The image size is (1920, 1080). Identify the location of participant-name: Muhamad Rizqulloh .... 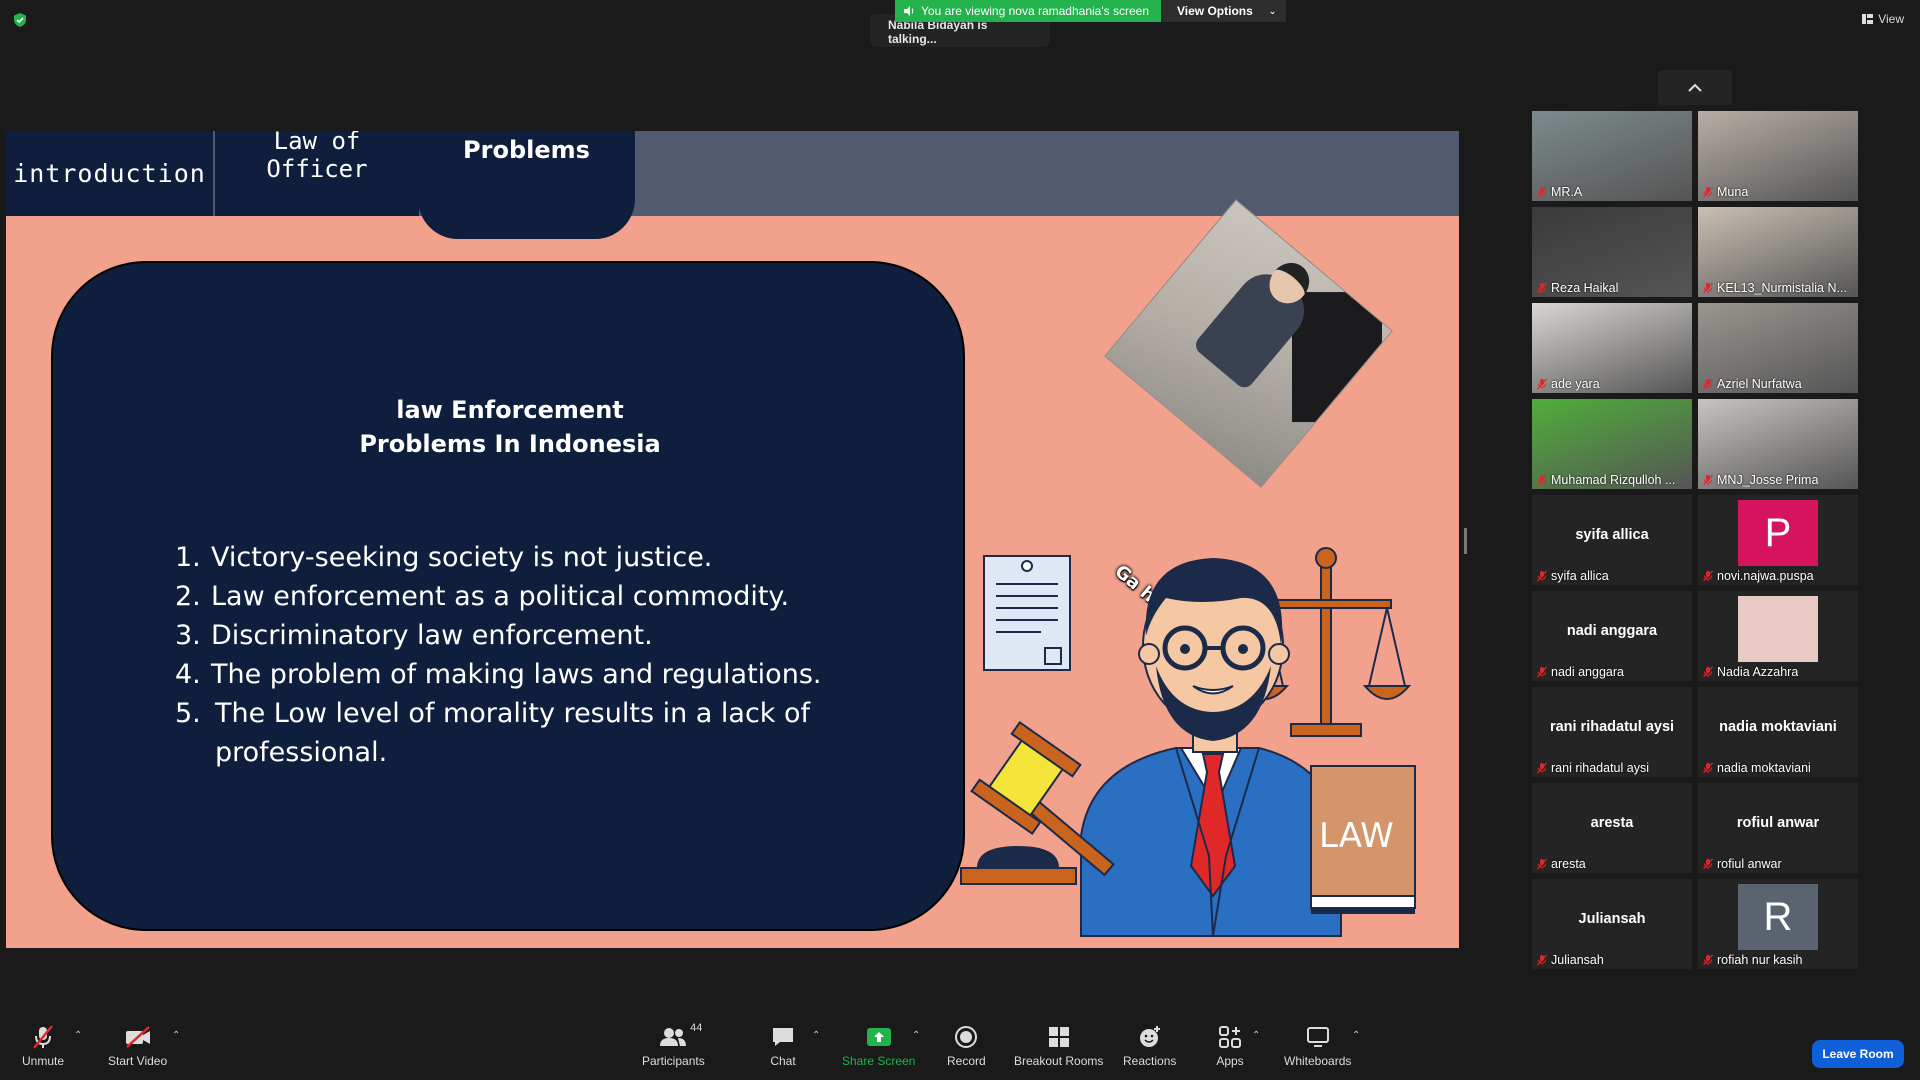
(1613, 480).